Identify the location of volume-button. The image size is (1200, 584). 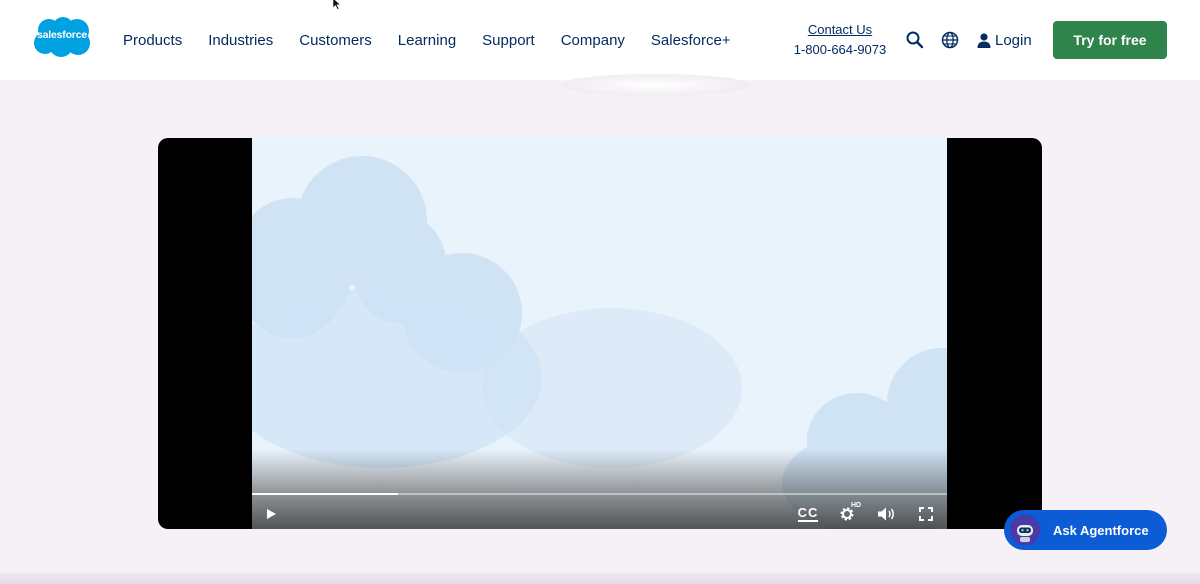
(887, 514).